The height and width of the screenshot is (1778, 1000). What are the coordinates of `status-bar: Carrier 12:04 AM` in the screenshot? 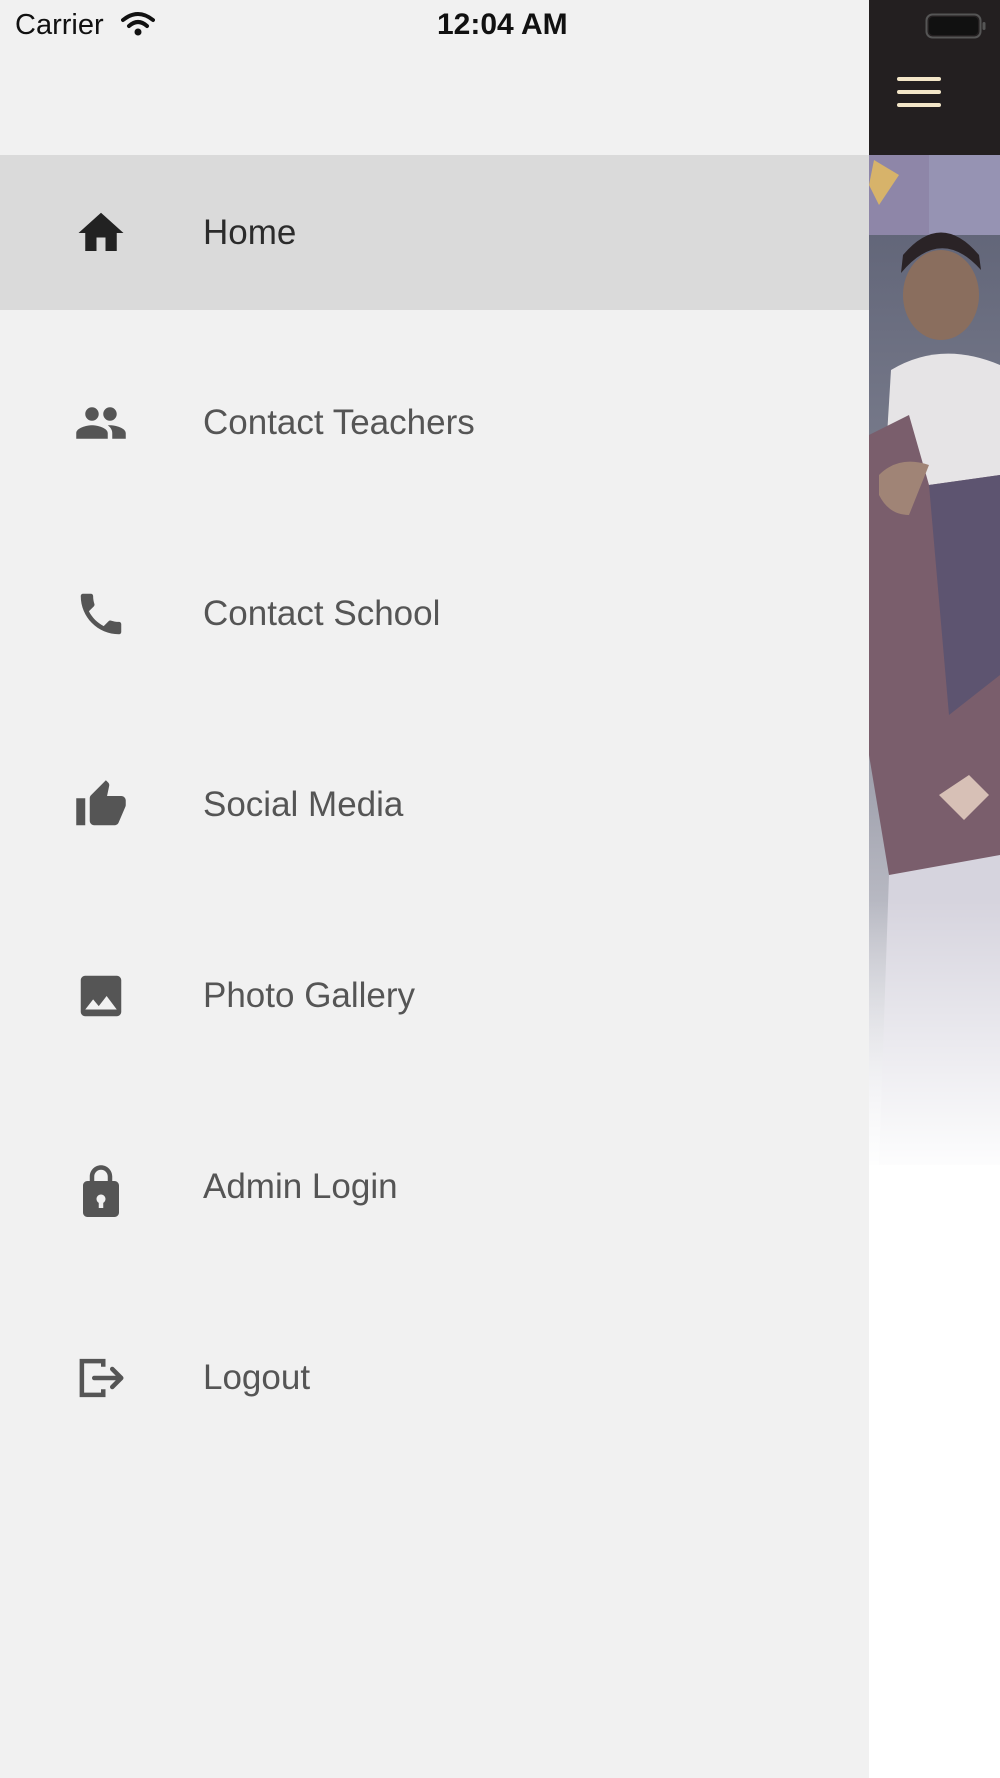 It's located at (500, 25).